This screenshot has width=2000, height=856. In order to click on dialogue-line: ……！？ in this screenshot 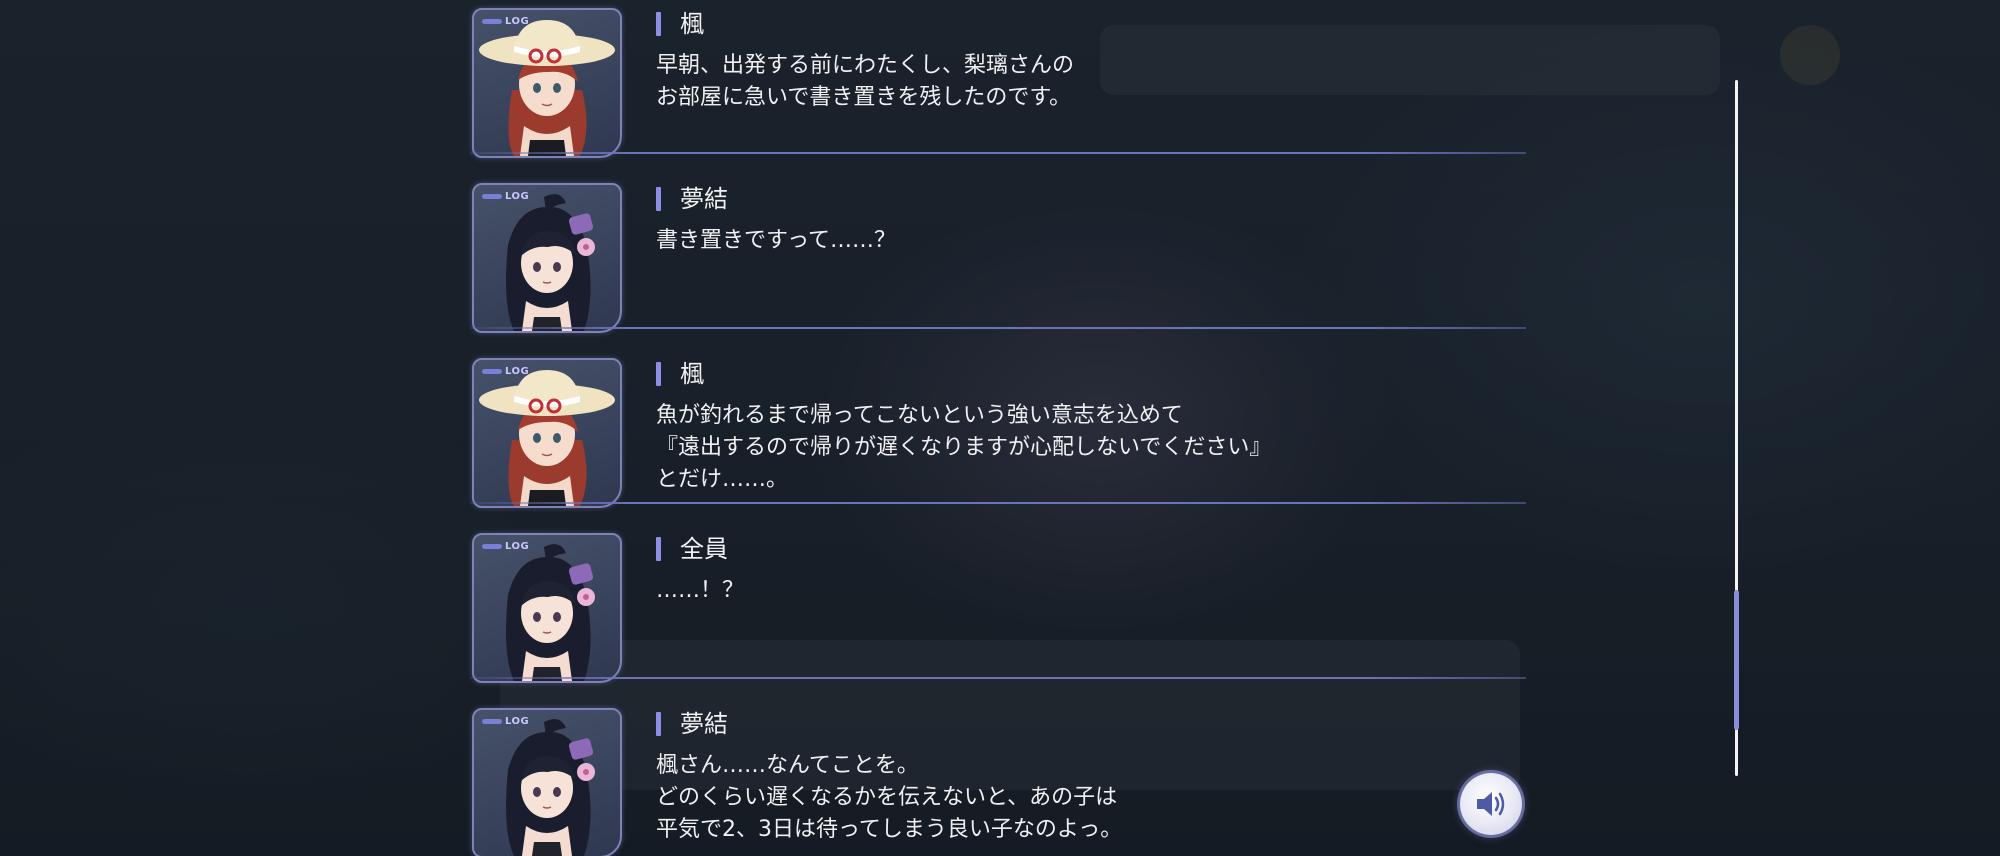, I will do `click(700, 590)`.